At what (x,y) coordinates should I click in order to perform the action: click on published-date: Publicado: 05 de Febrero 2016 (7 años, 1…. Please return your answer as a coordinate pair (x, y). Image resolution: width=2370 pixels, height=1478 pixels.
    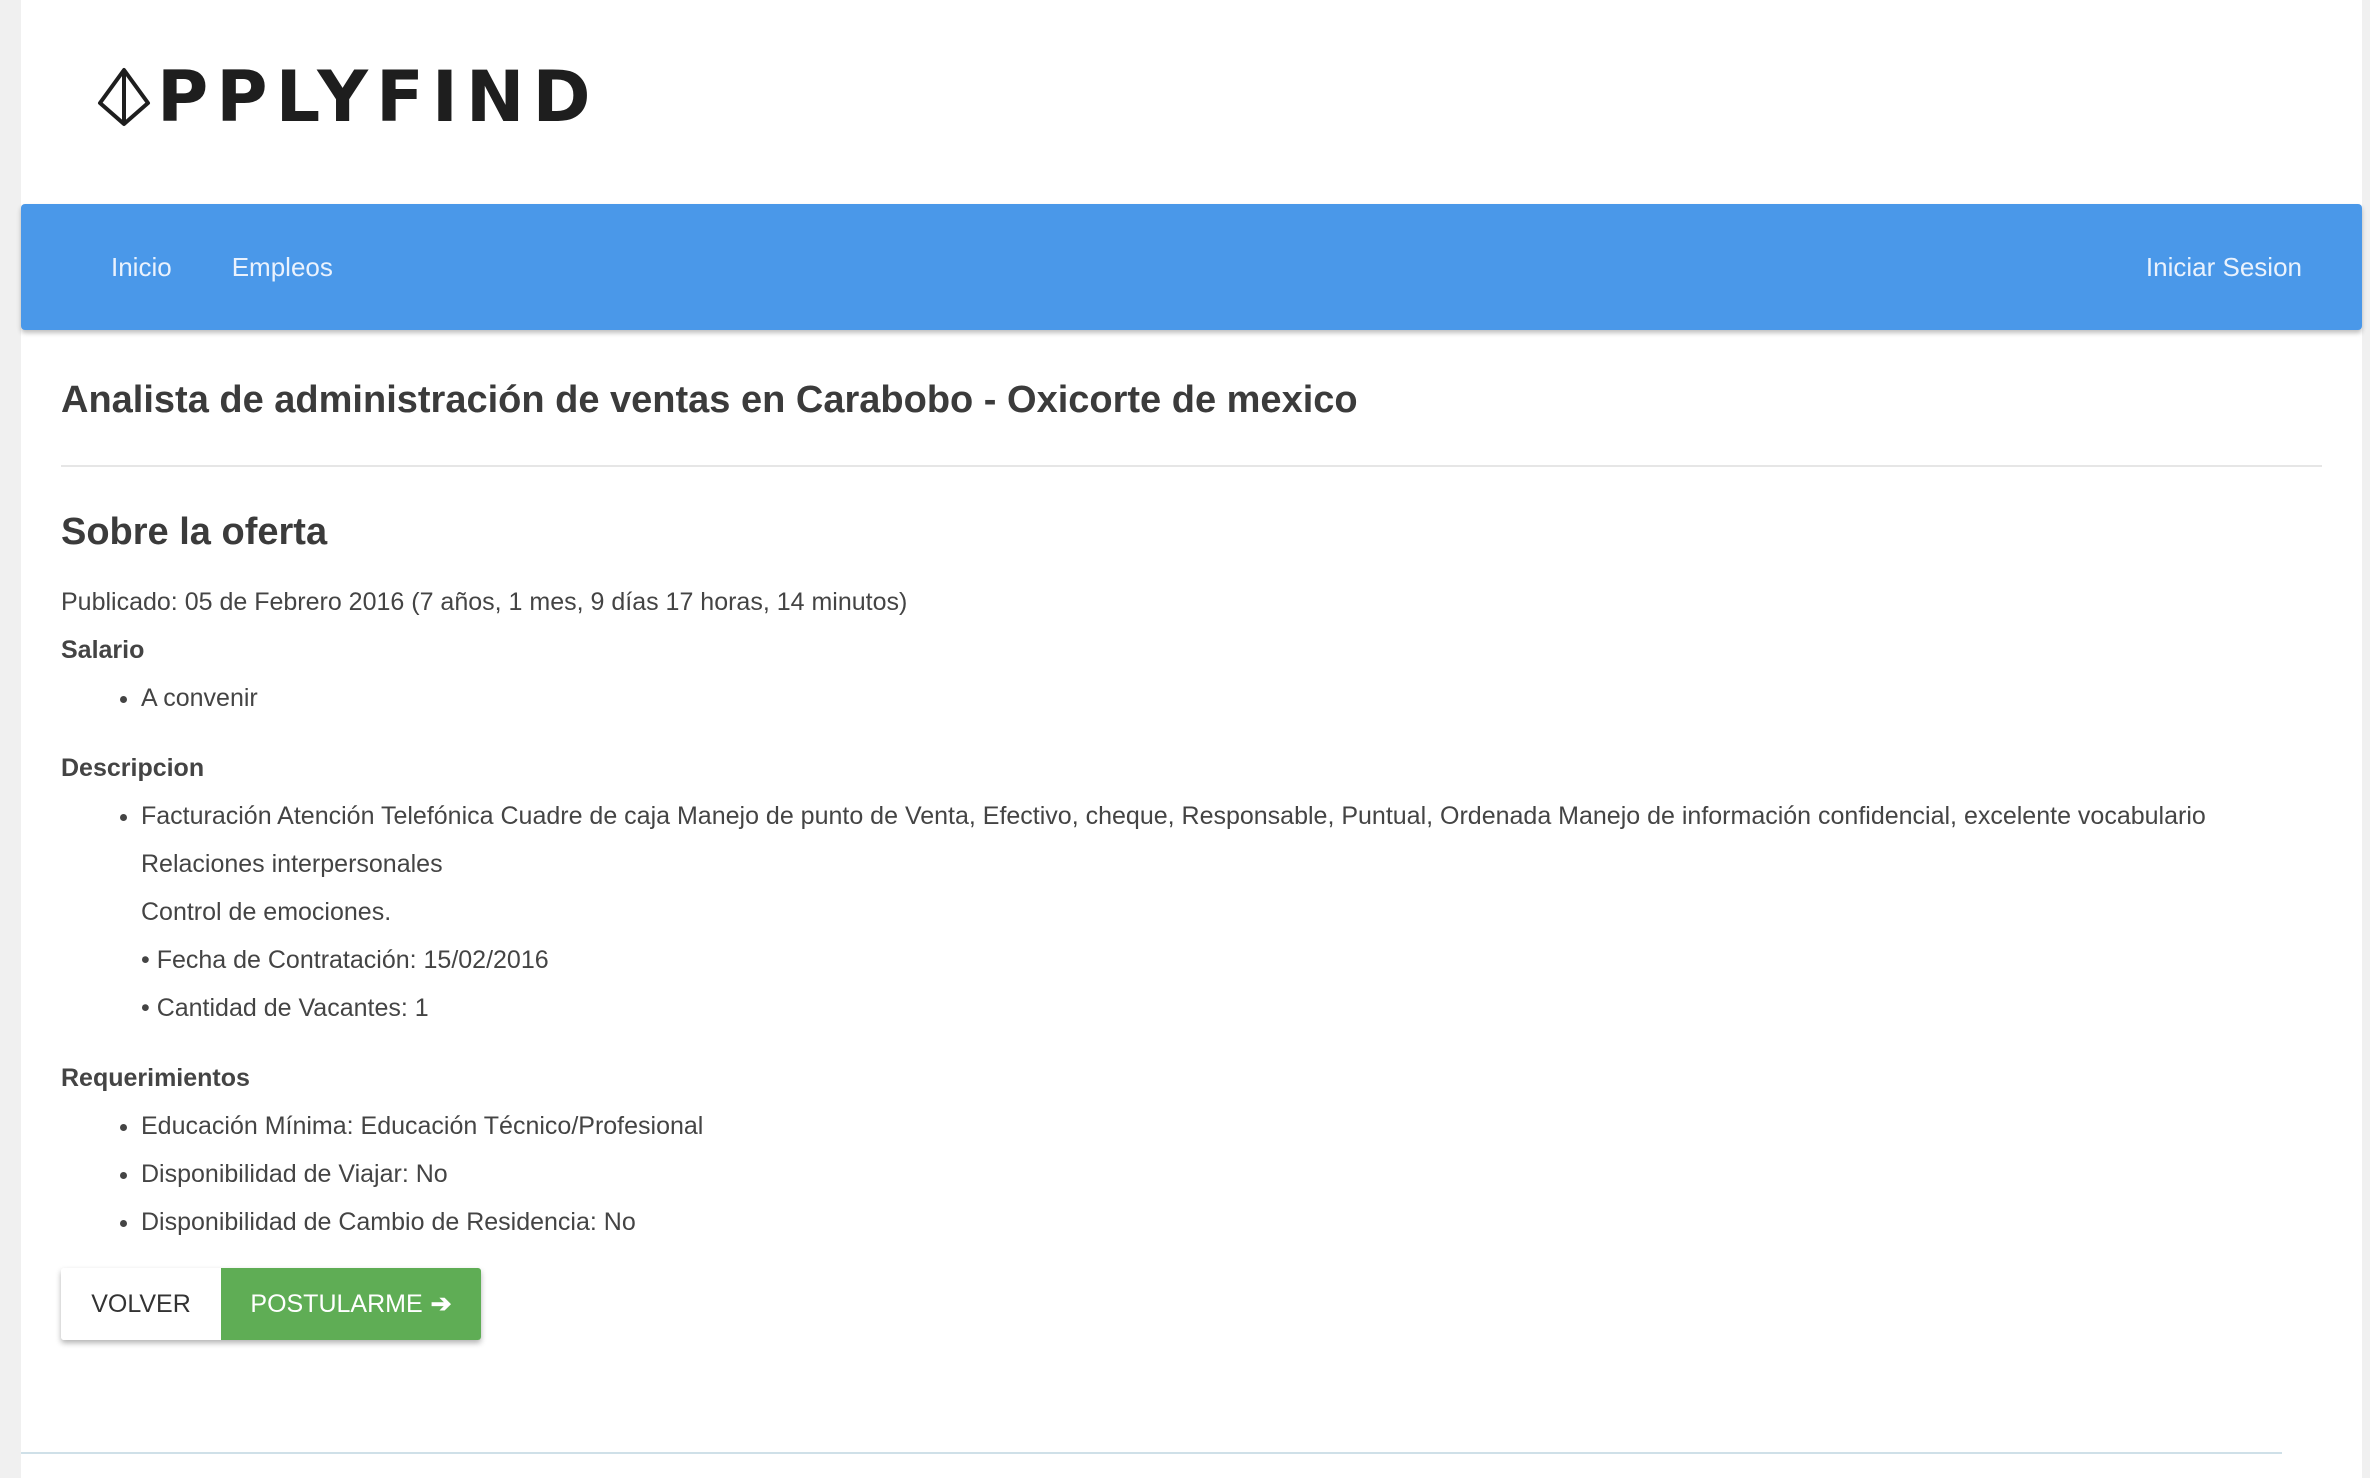
    Looking at the image, I should click on (484, 602).